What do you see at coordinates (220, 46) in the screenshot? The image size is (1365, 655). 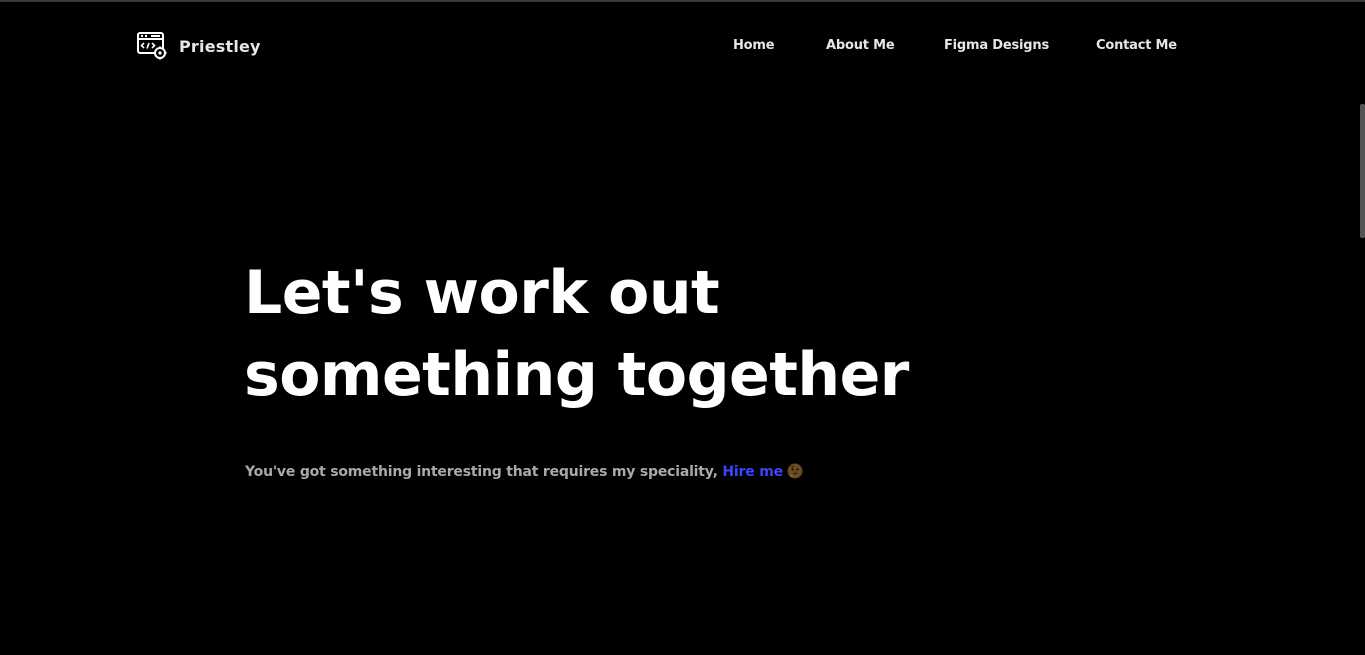 I see `brand-name: Priestley` at bounding box center [220, 46].